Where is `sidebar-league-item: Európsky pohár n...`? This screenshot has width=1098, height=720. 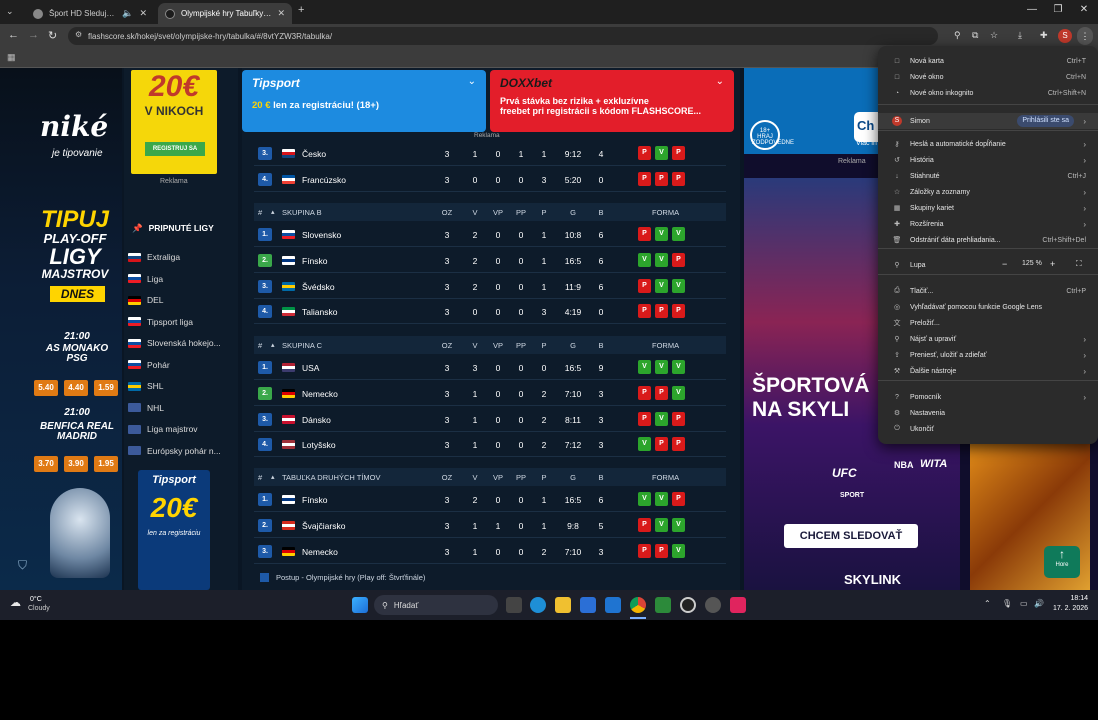
sidebar-league-item: Európsky pohár n... is located at coordinates (174, 451).